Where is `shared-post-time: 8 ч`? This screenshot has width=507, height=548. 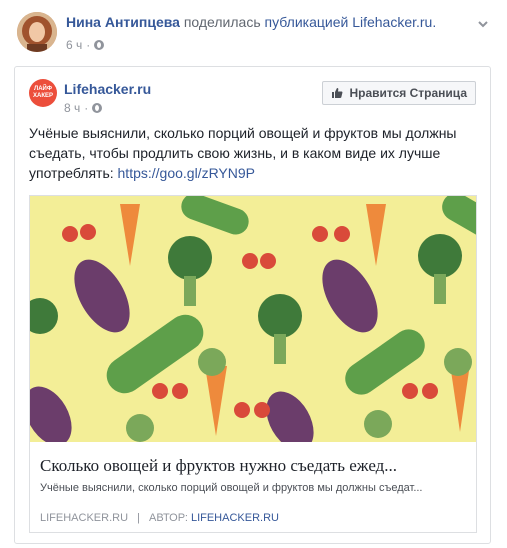 shared-post-time: 8 ч is located at coordinates (72, 108).